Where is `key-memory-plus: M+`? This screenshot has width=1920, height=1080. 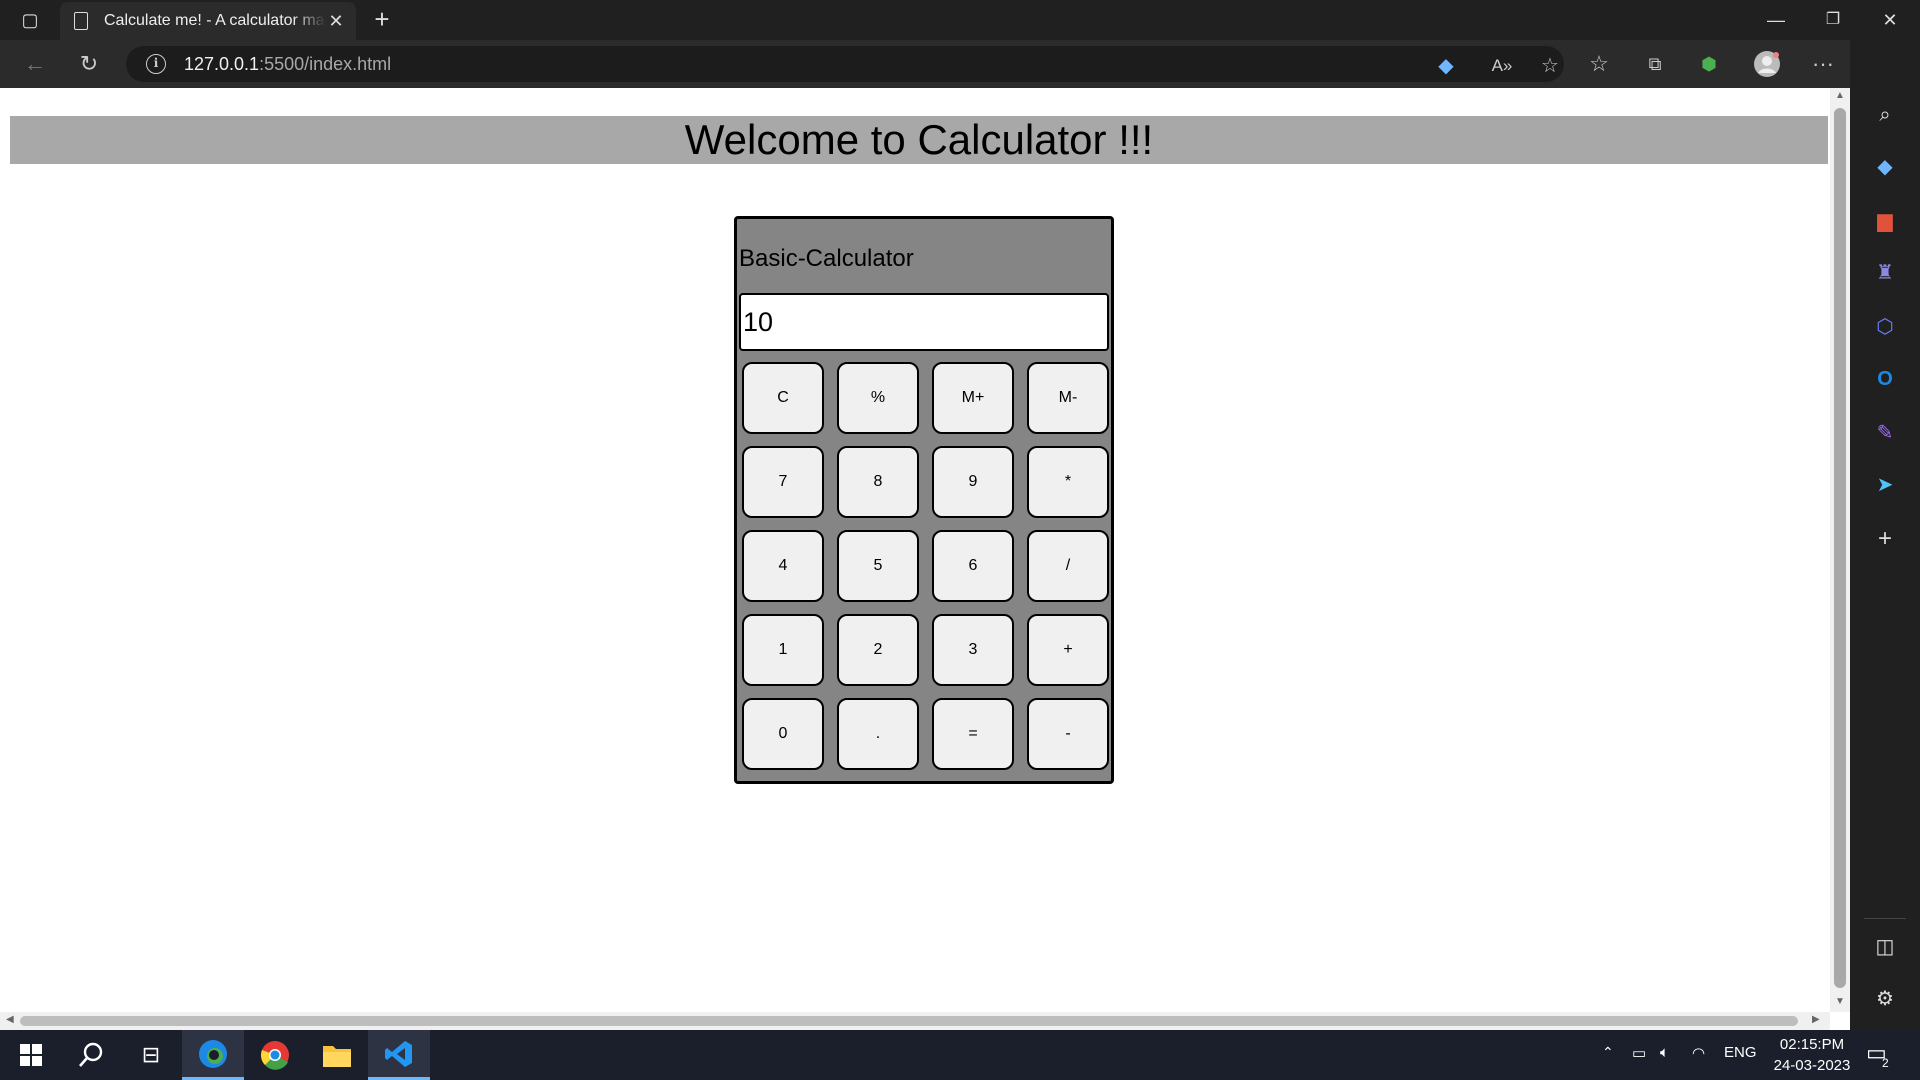 key-memory-plus: M+ is located at coordinates (973, 398).